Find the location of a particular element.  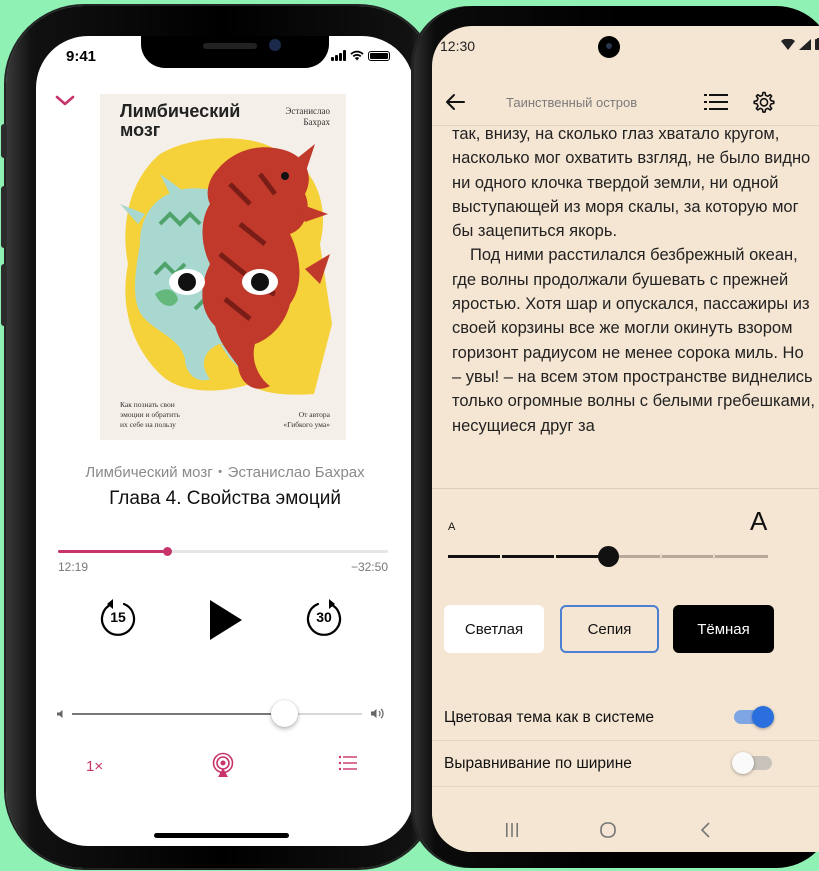

home-icon is located at coordinates (608, 830).